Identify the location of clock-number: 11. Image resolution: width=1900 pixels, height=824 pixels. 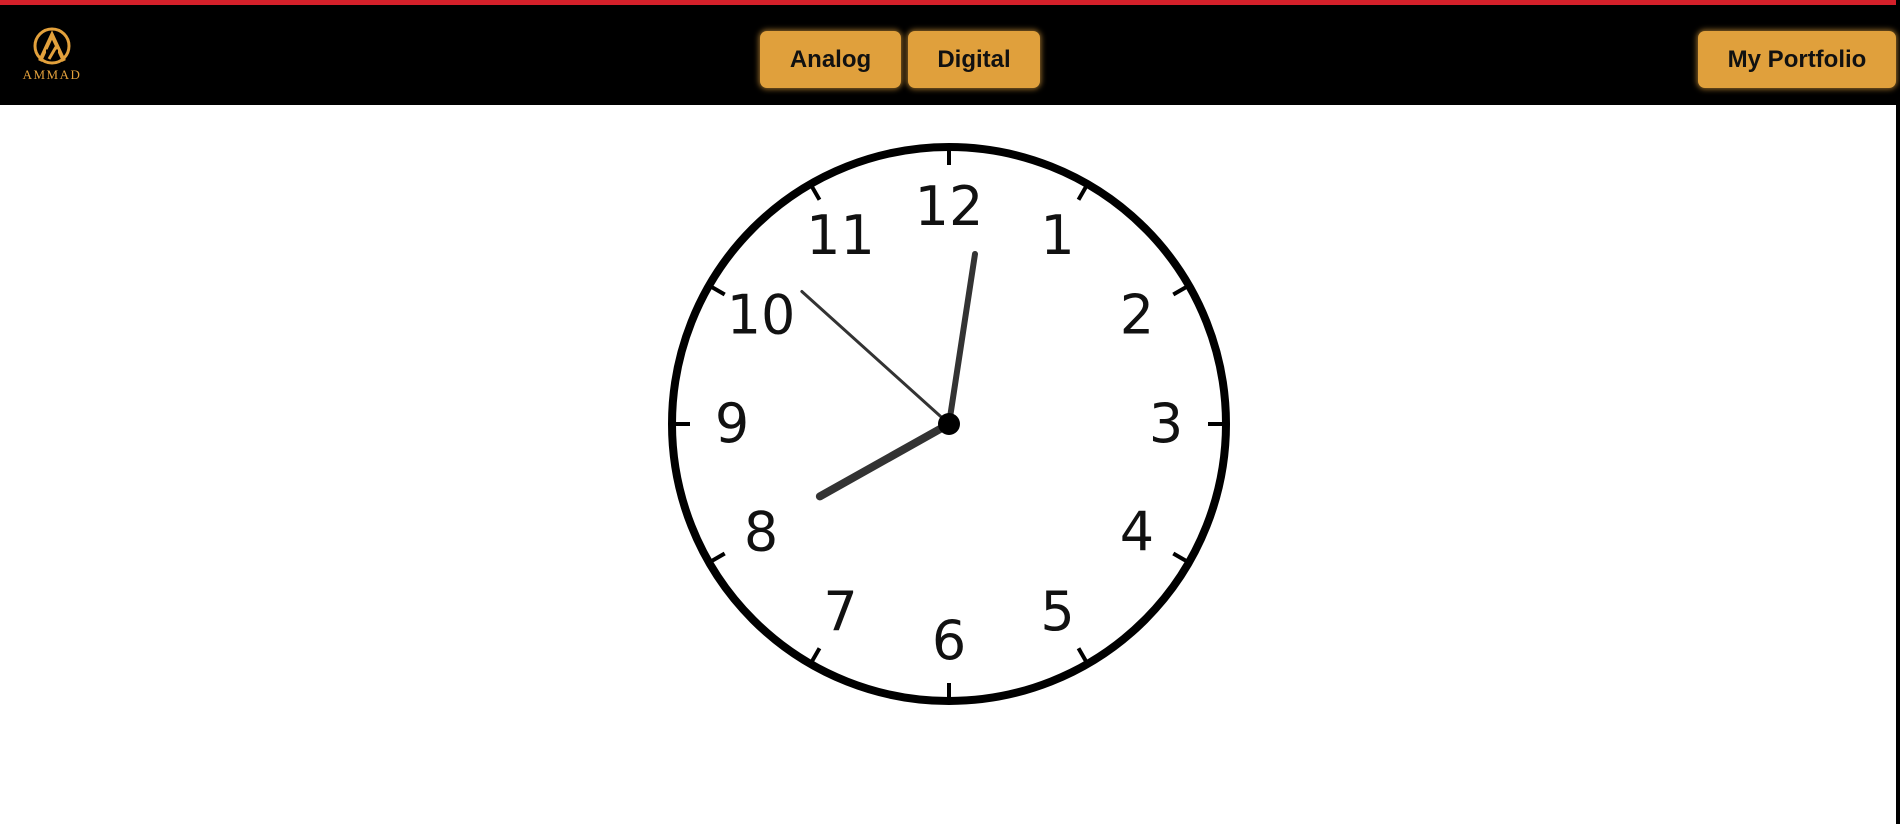
(840, 235).